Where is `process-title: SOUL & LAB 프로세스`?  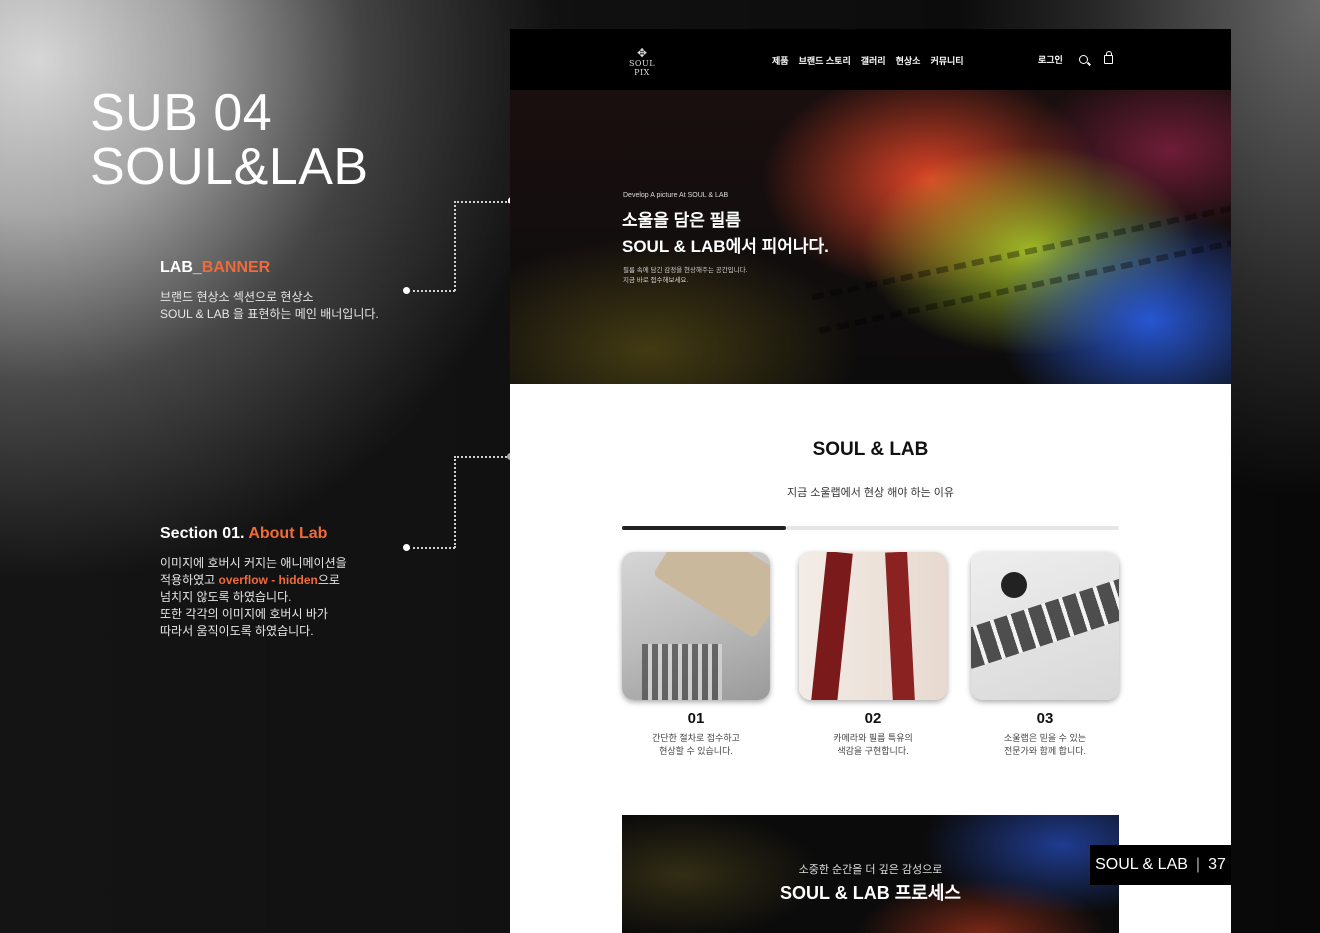
process-title: SOUL & LAB 프로세스 is located at coordinates (870, 893).